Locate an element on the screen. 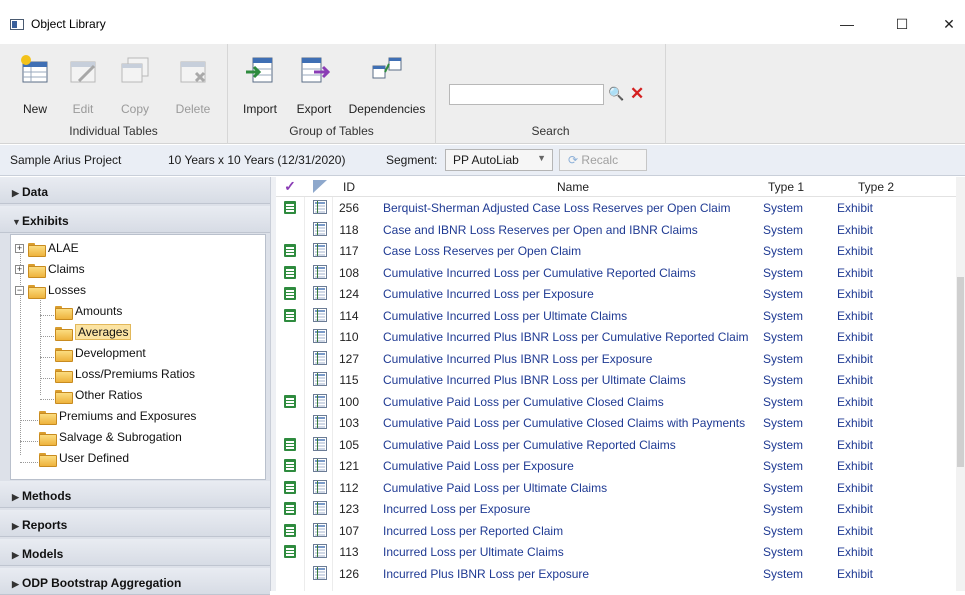  dependencies-button: Dependencies is located at coordinates (387, 83).